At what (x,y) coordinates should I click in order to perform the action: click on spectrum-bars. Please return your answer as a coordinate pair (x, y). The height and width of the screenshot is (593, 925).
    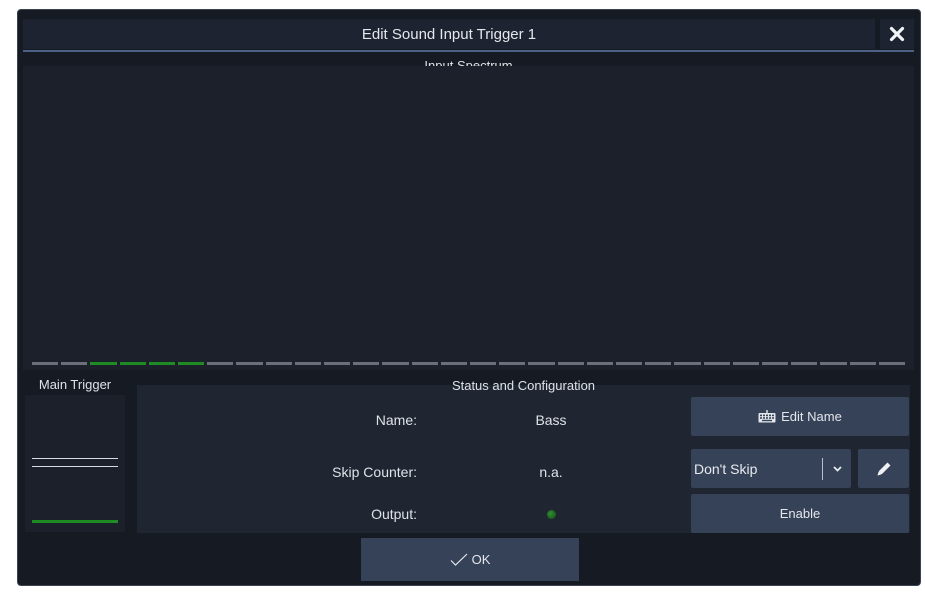
    Looking at the image, I should click on (469, 363).